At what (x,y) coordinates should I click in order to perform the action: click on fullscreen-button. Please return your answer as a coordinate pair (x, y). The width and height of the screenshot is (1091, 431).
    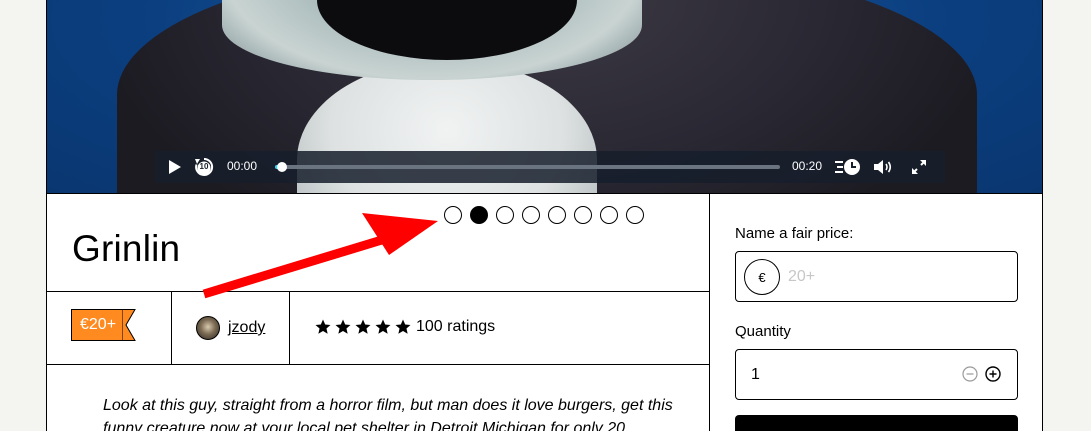
    Looking at the image, I should click on (919, 167).